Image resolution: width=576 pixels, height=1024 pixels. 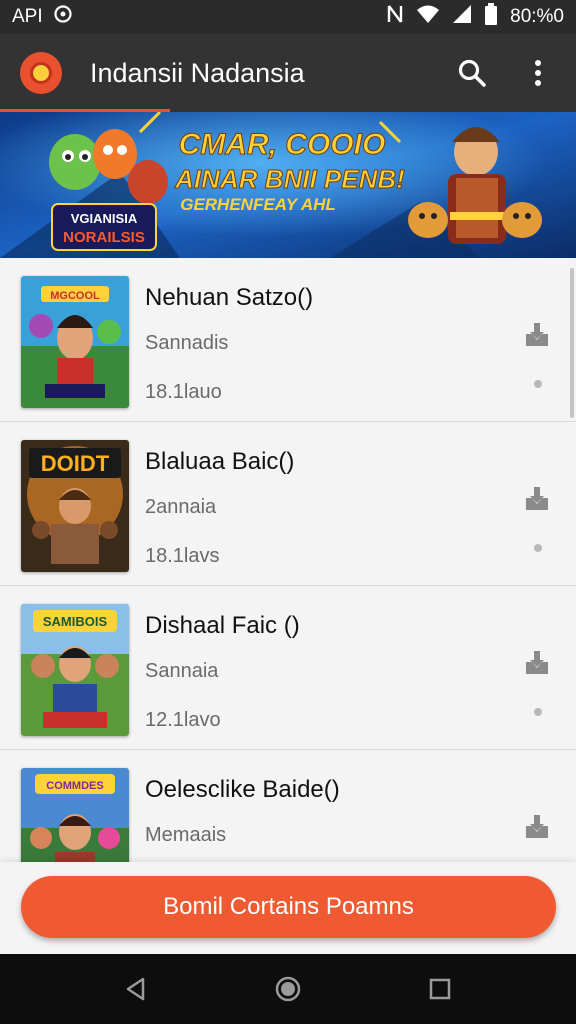 I want to click on list-item: COMMDES Oelesclike Baide() Memaais, so click(x=288, y=806).